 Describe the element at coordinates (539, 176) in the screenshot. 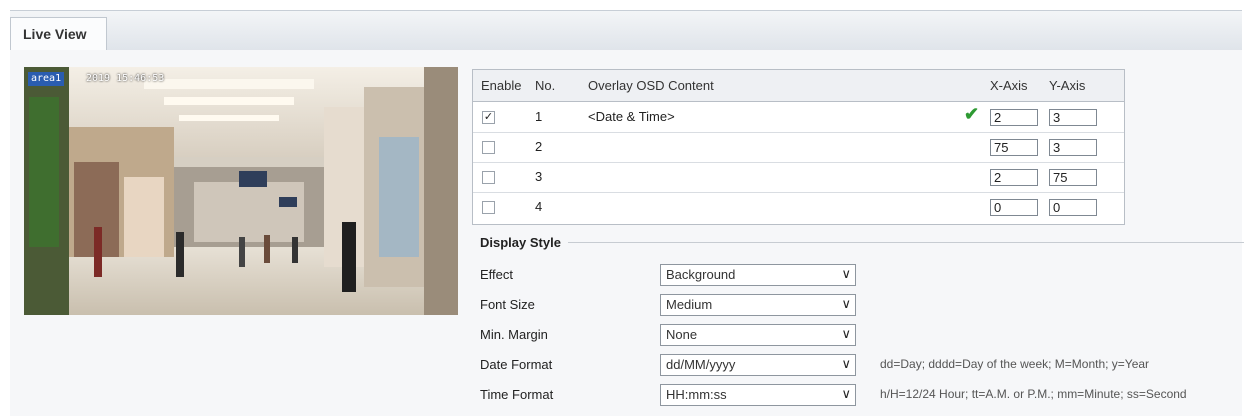

I see `row-number: 3` at that location.